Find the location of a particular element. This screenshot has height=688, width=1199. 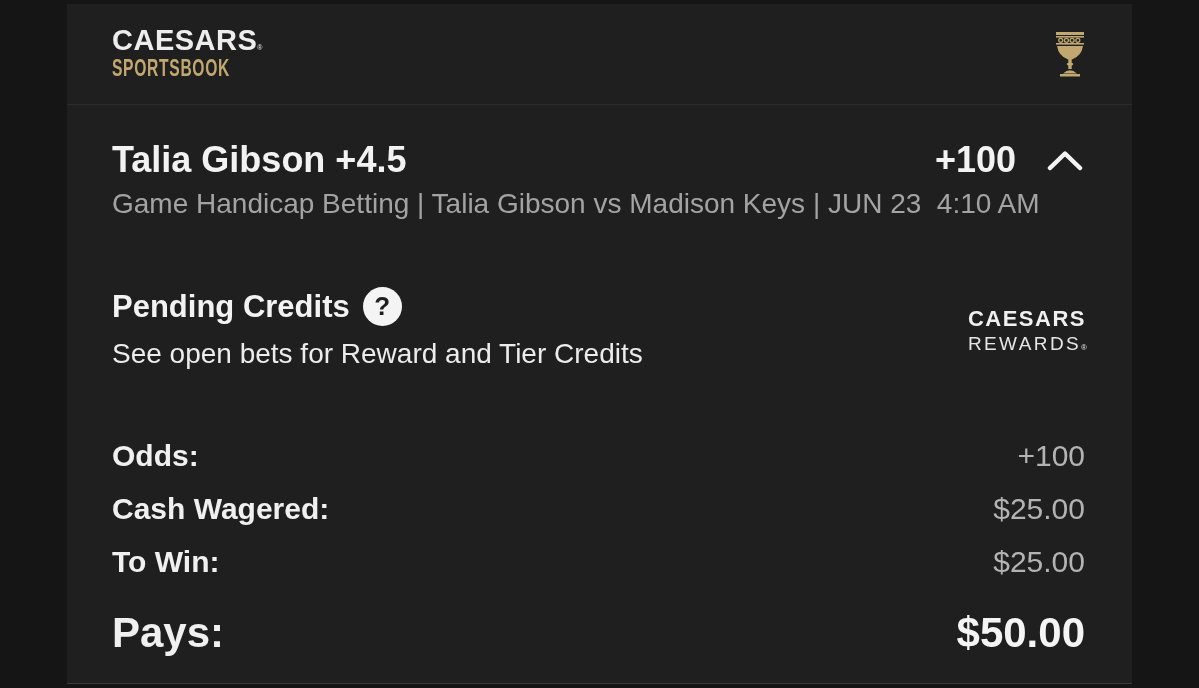

chalice-icon is located at coordinates (1070, 54).